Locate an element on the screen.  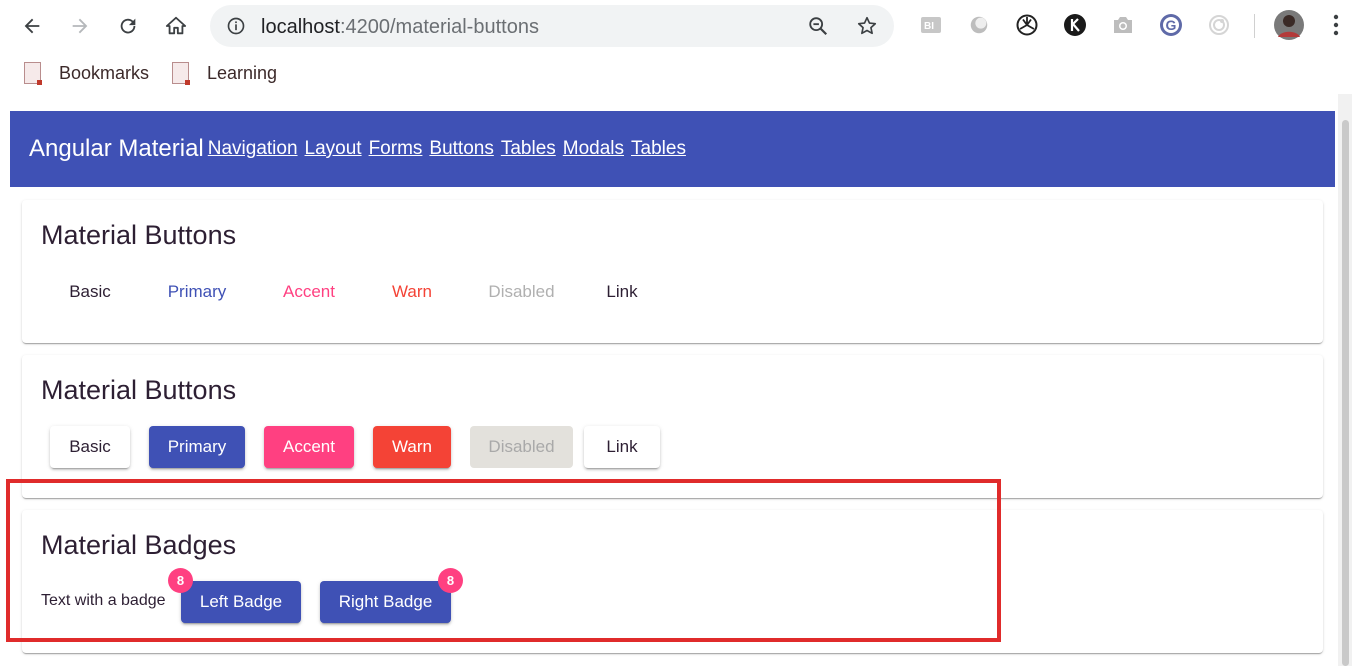
bookmark-folder-learning: Learning is located at coordinates (225, 73).